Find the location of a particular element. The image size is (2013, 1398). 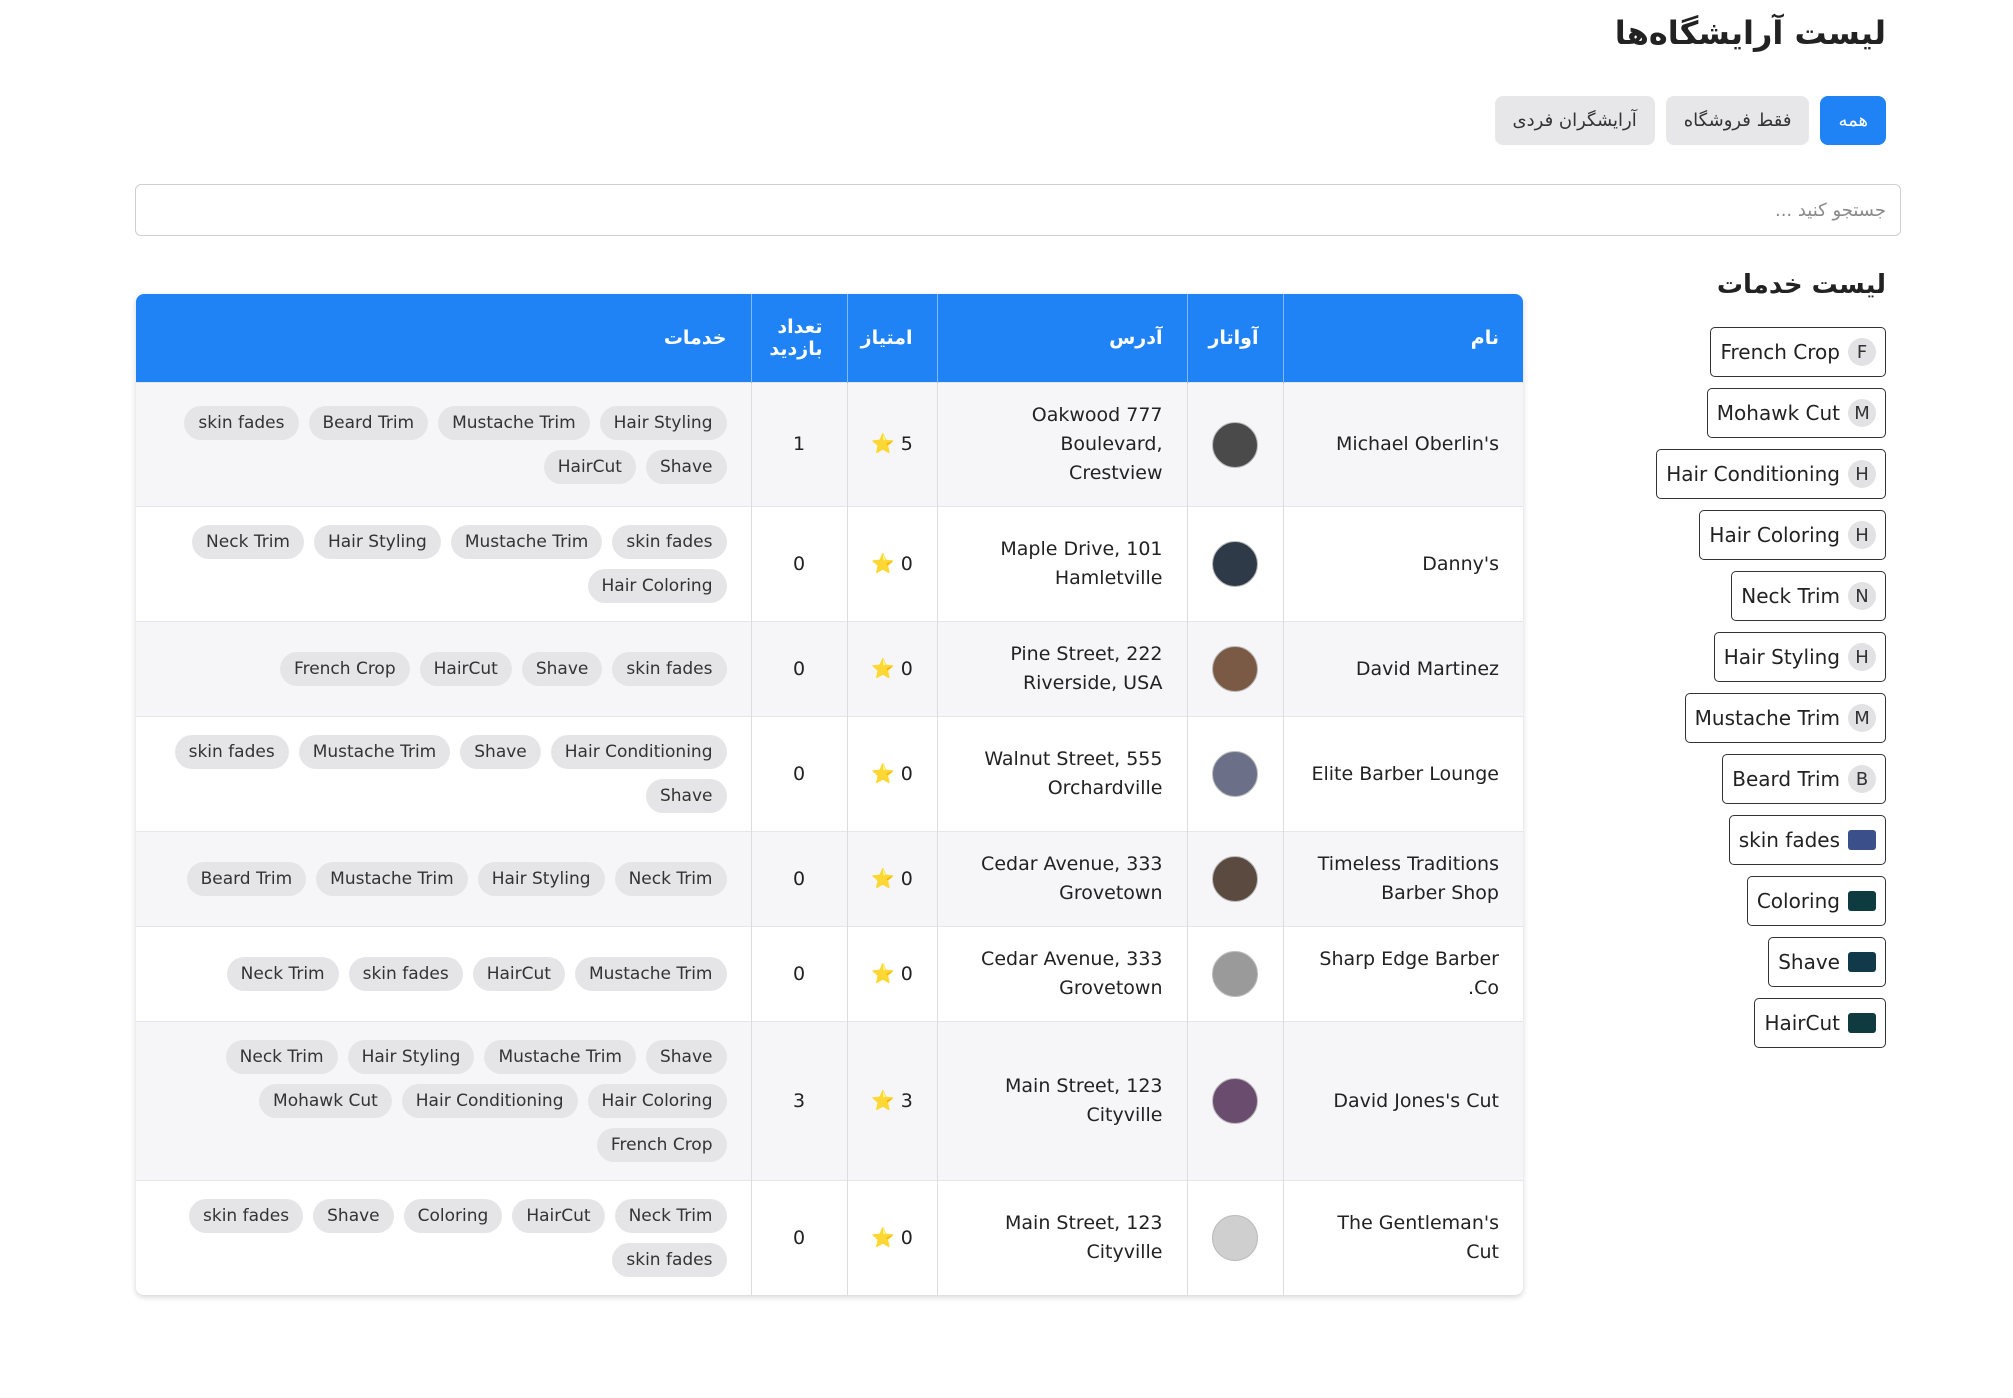

barber-address: Main Street, 123 Cityville is located at coordinates (1061, 1237).